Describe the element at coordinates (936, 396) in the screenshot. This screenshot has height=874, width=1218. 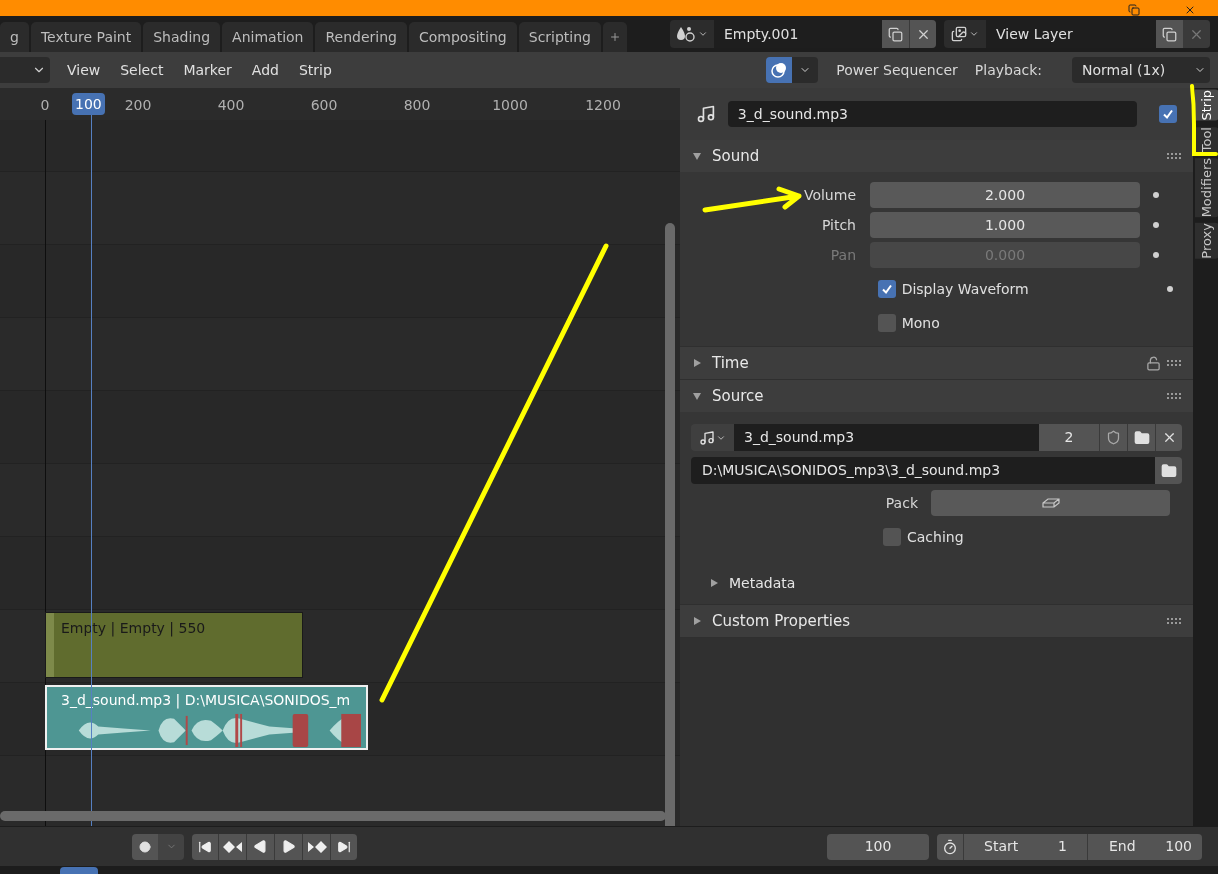
I see `panel-header: Source` at that location.